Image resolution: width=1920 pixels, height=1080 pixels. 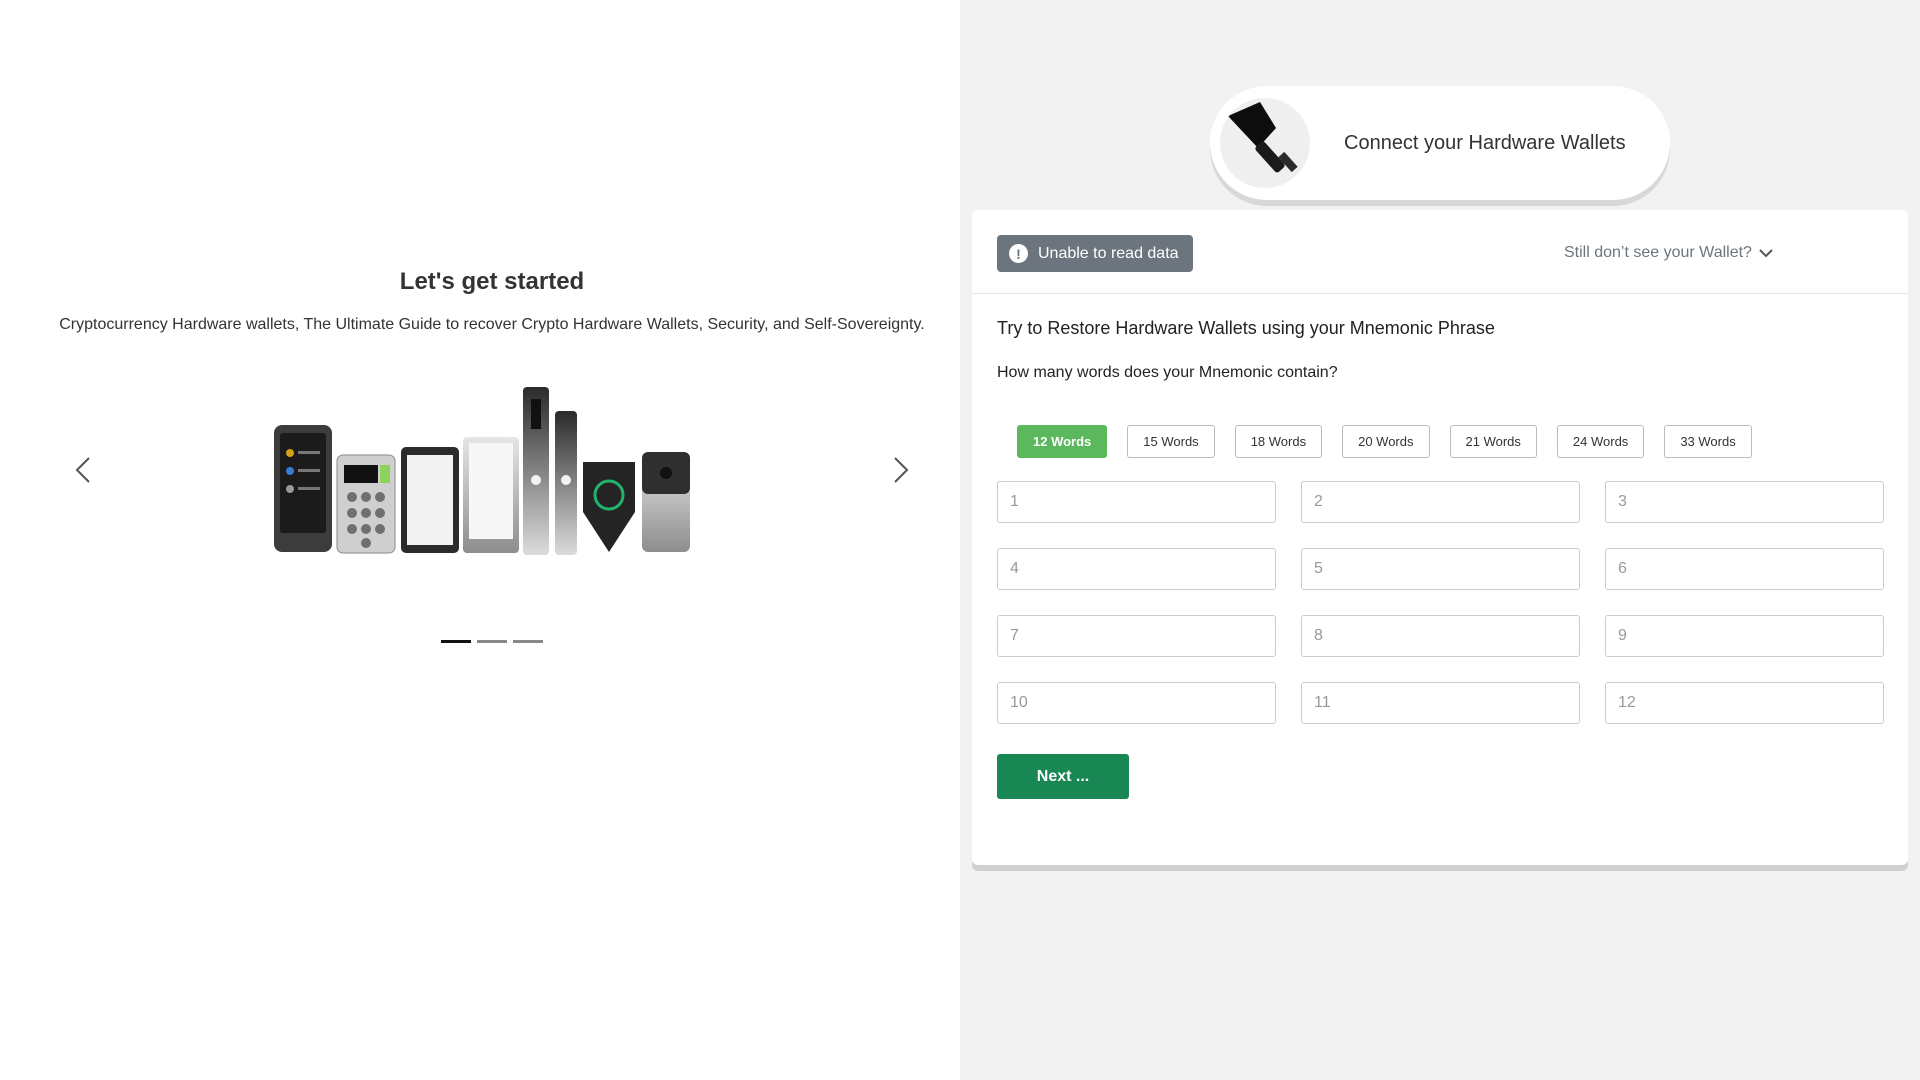 What do you see at coordinates (1136, 703) in the screenshot?
I see `mnemonic-word-10-input` at bounding box center [1136, 703].